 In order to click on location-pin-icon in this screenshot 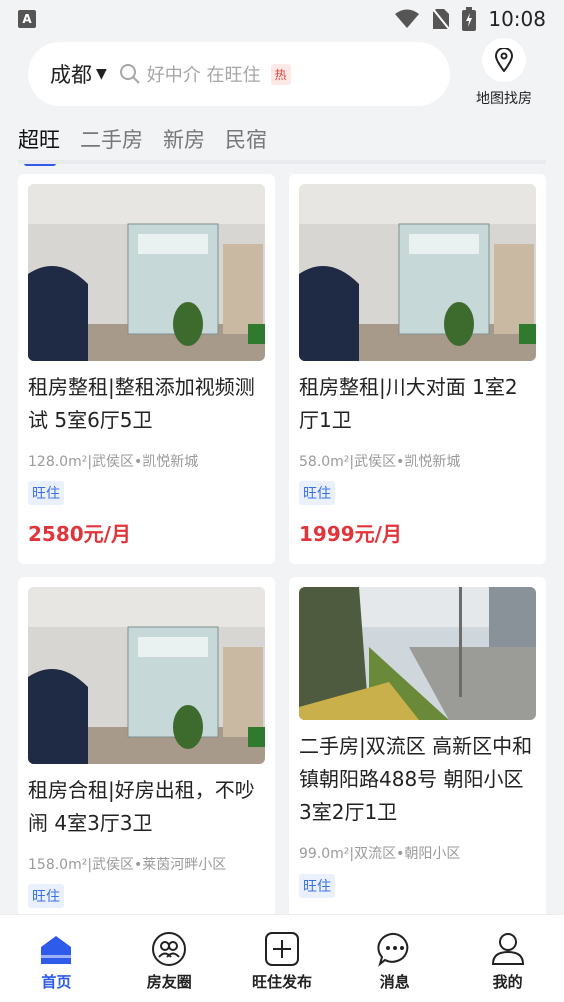, I will do `click(504, 60)`.